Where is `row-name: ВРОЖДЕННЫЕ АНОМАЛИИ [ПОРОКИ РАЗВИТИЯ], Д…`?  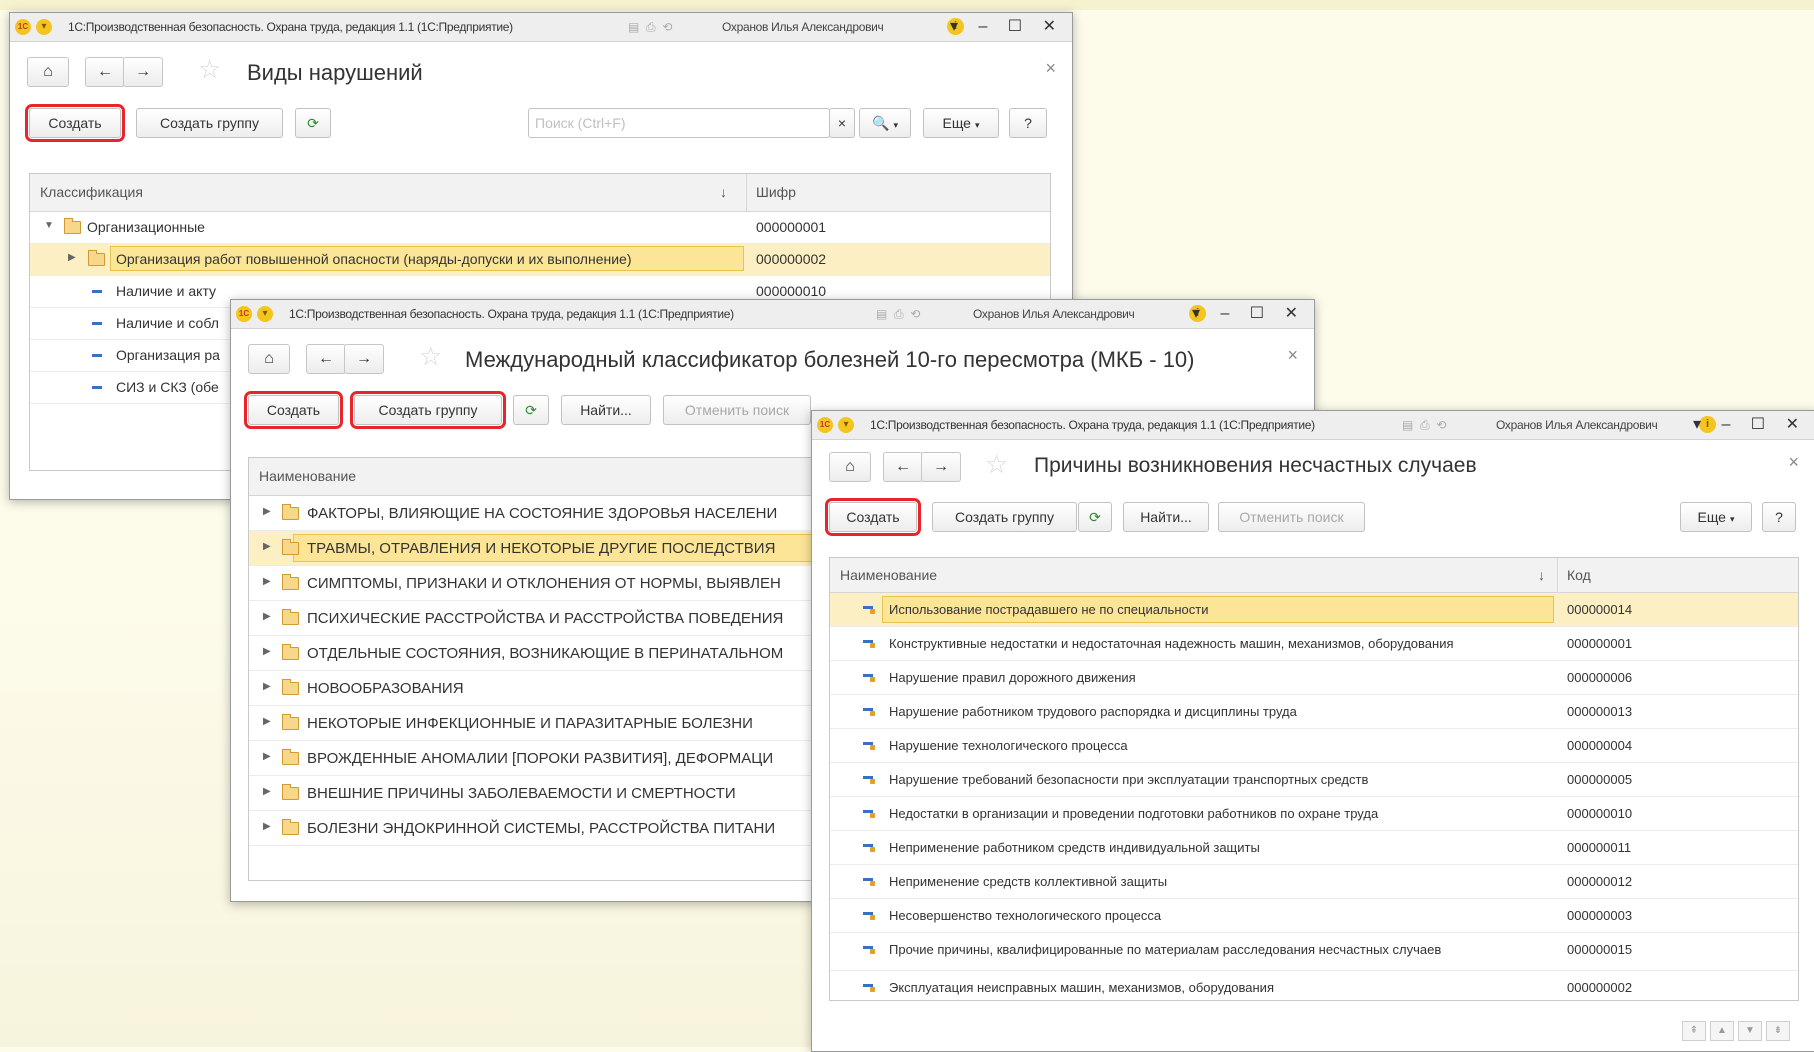
row-name: ВРОЖДЕННЫЕ АНОМАЛИИ [ПОРОКИ РАЗВИТИЯ], Д… is located at coordinates (540, 758).